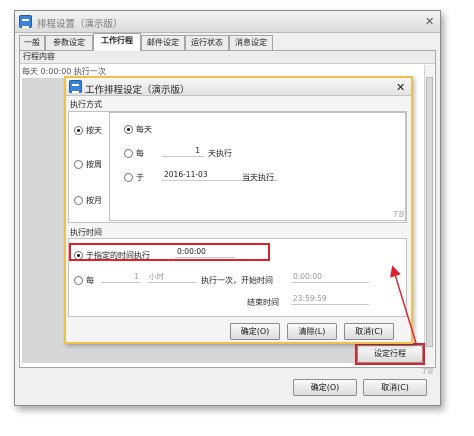  I want to click on on-date-label: 于, so click(140, 177).